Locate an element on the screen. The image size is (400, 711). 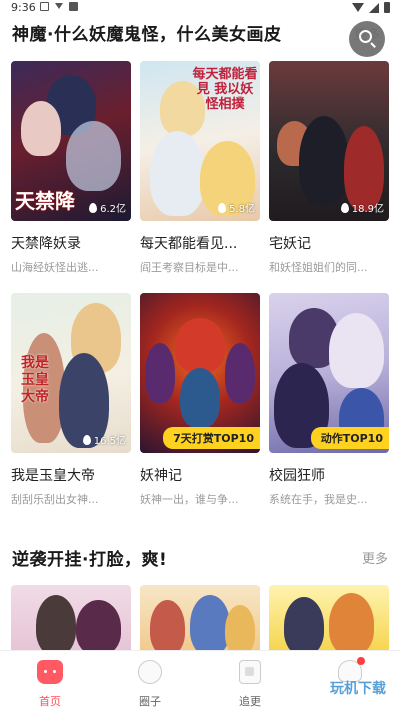
notification-icons is located at coordinates (59, 6).